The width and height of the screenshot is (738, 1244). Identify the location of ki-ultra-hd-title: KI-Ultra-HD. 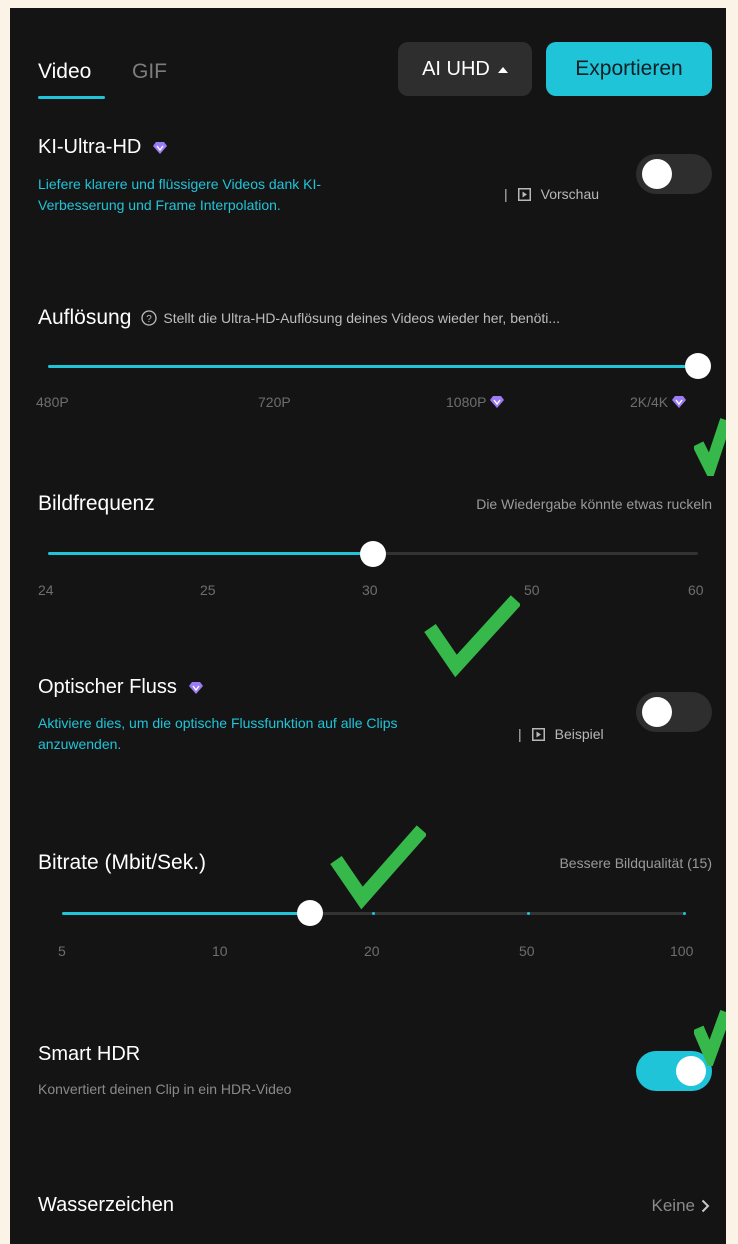
(90, 147).